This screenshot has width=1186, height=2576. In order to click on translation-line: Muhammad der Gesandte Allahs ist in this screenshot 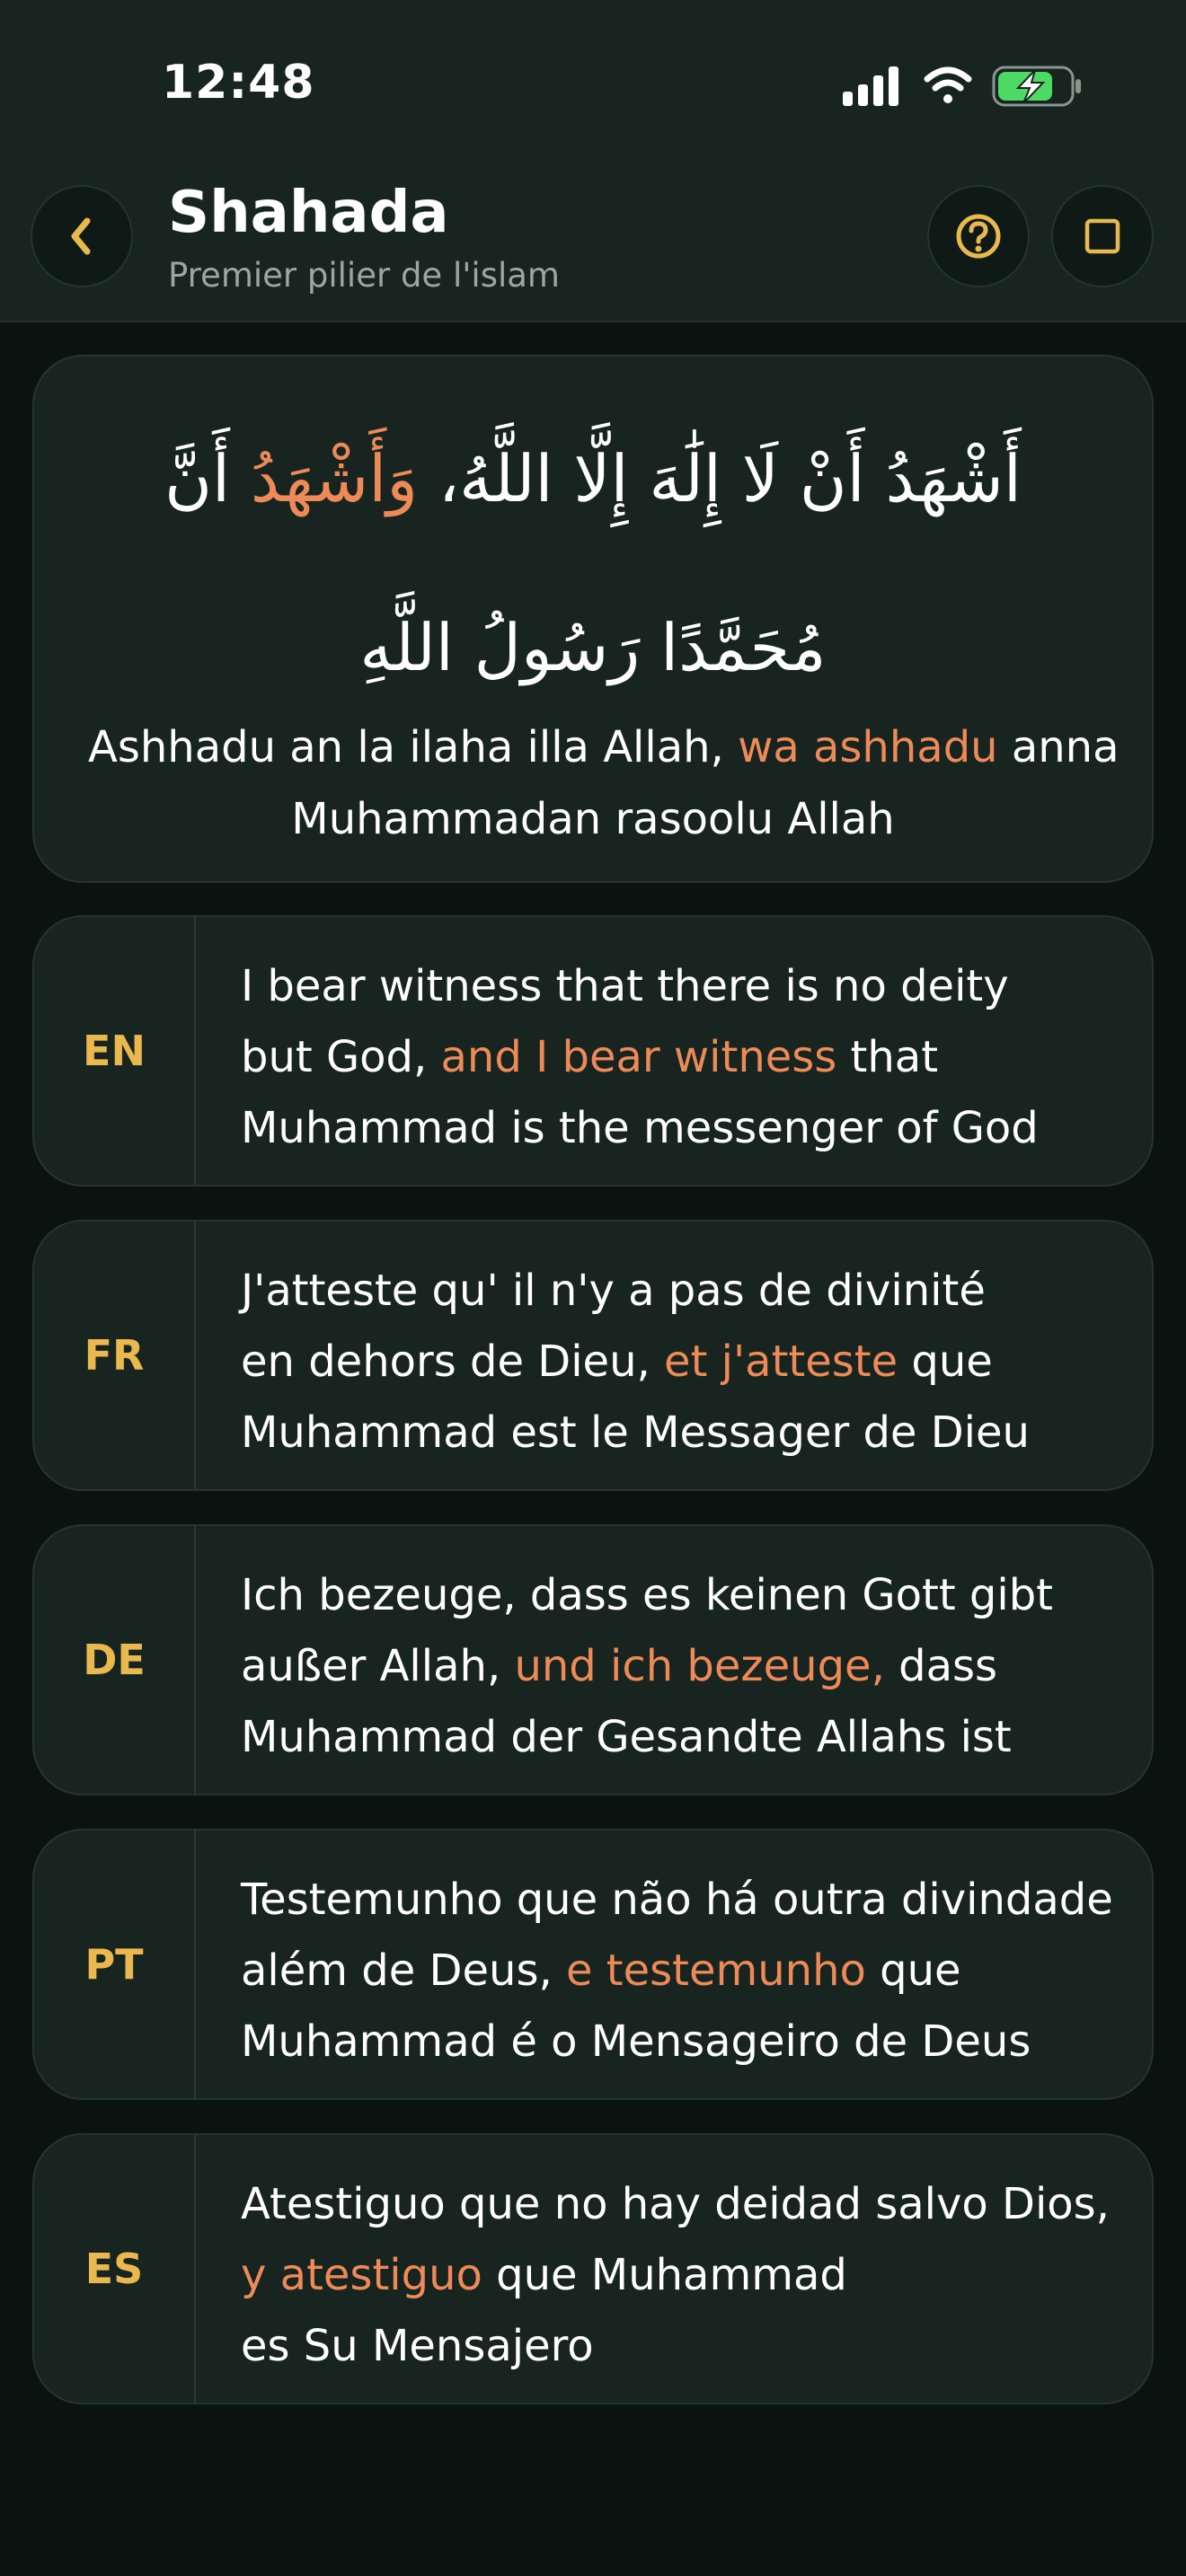, I will do `click(626, 1737)`.